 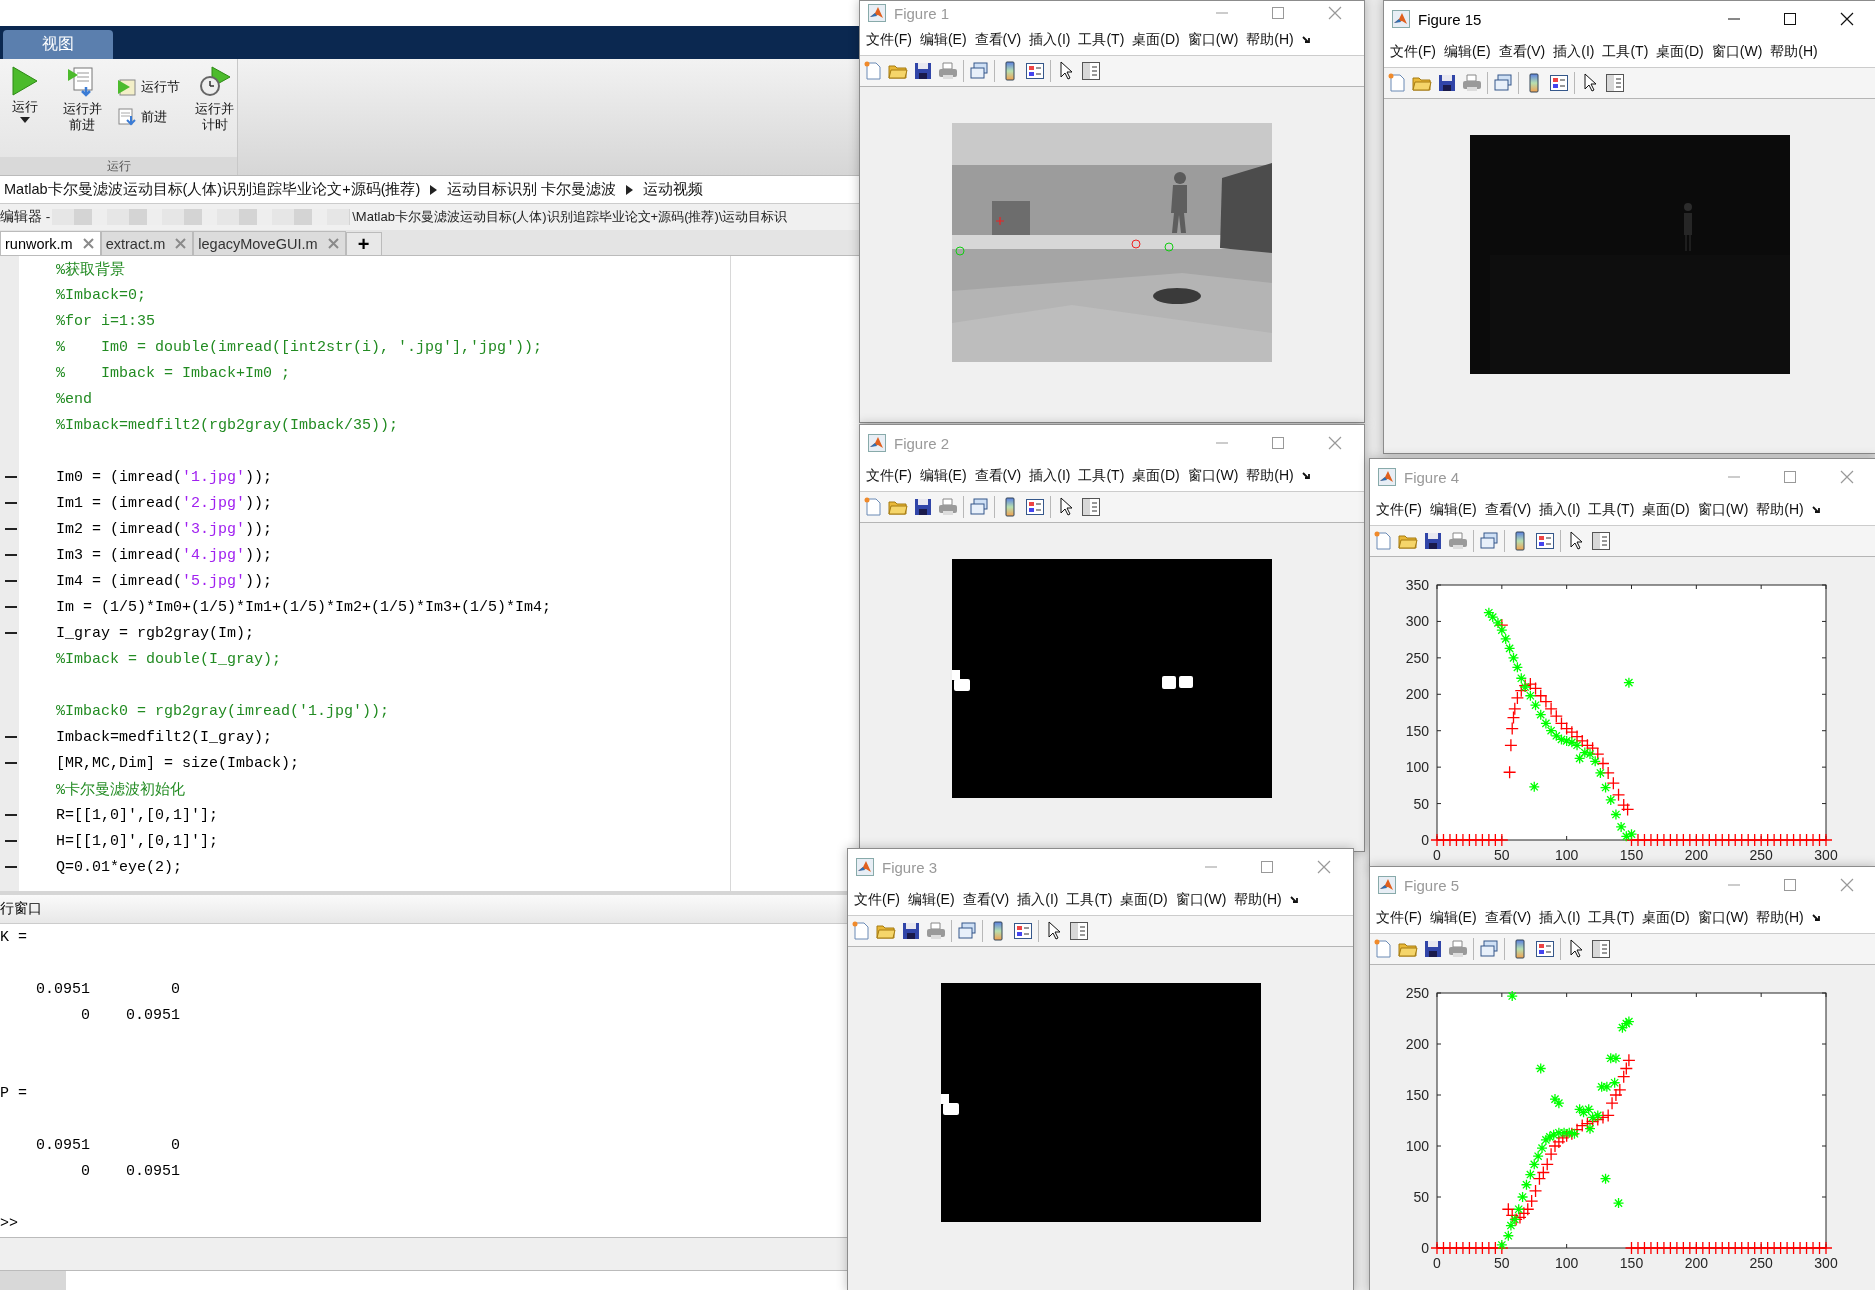 I want to click on code-line: Q=0.01*eye(2);, so click(x=119, y=867).